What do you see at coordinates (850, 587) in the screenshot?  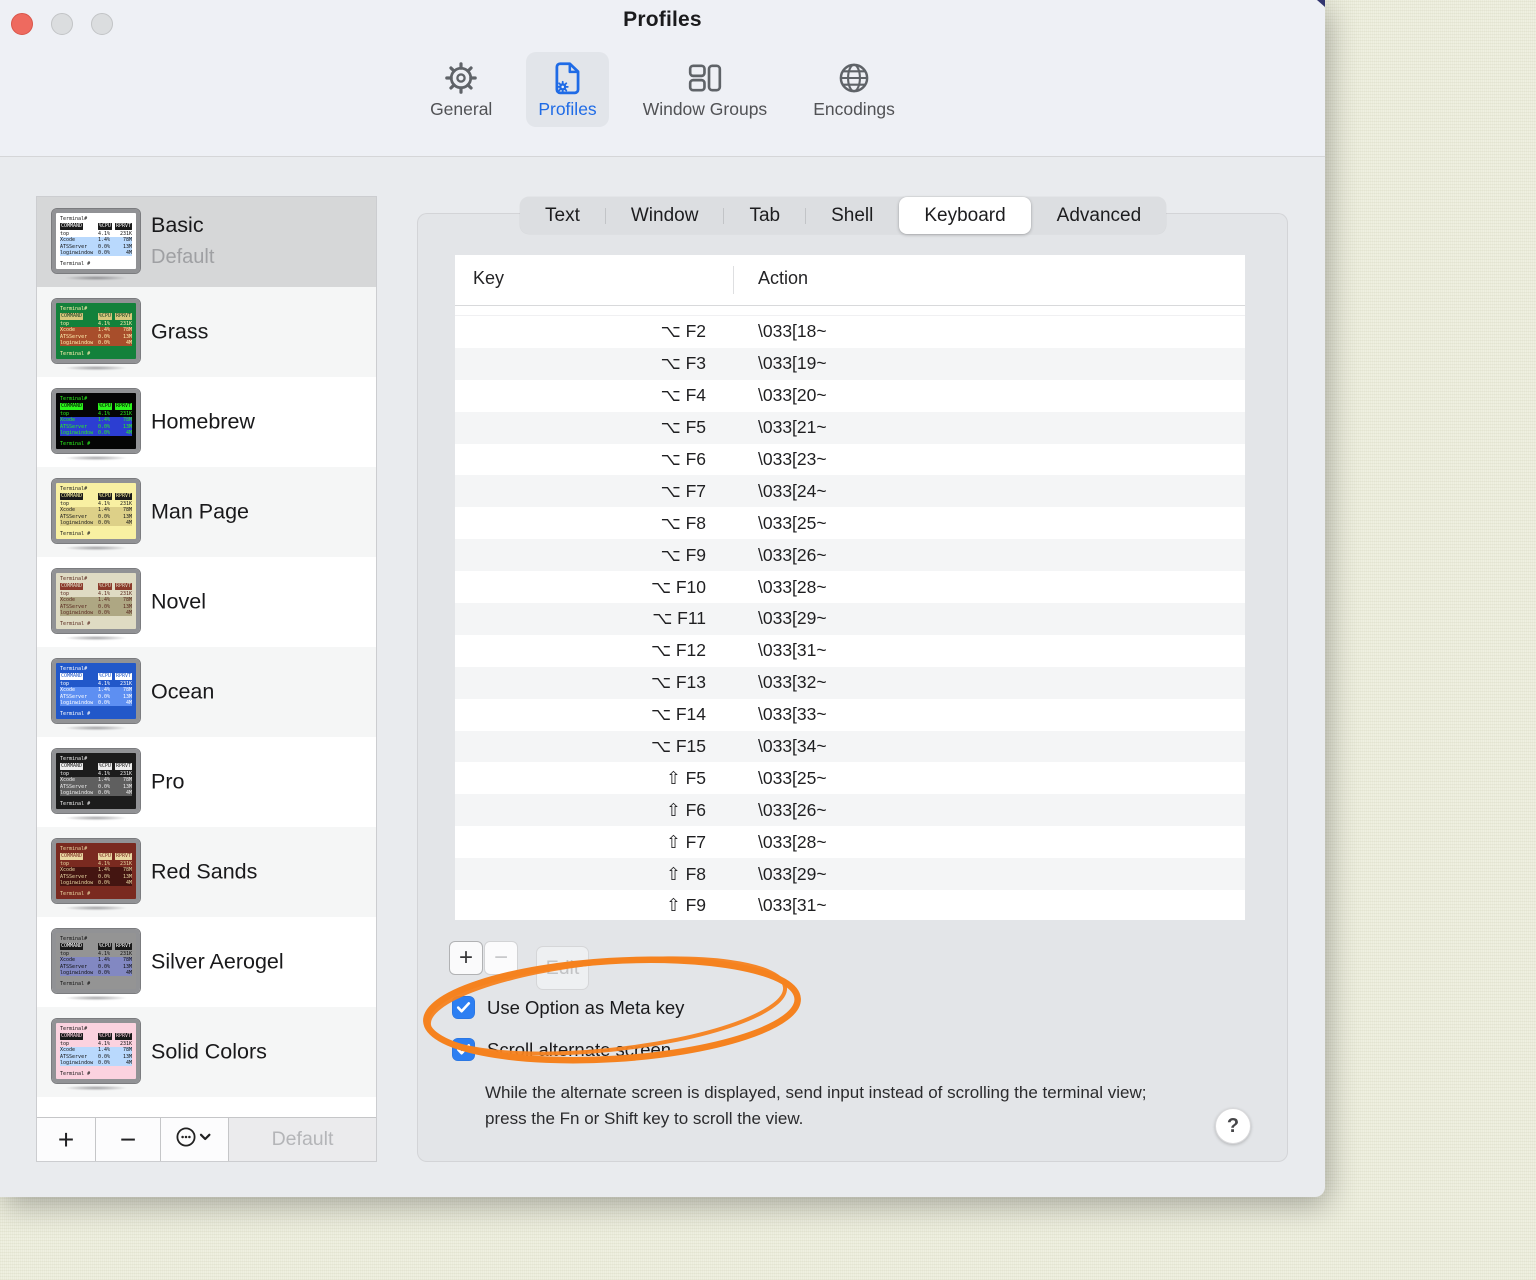 I see `table-row: ⌥ F10 \033[28~` at bounding box center [850, 587].